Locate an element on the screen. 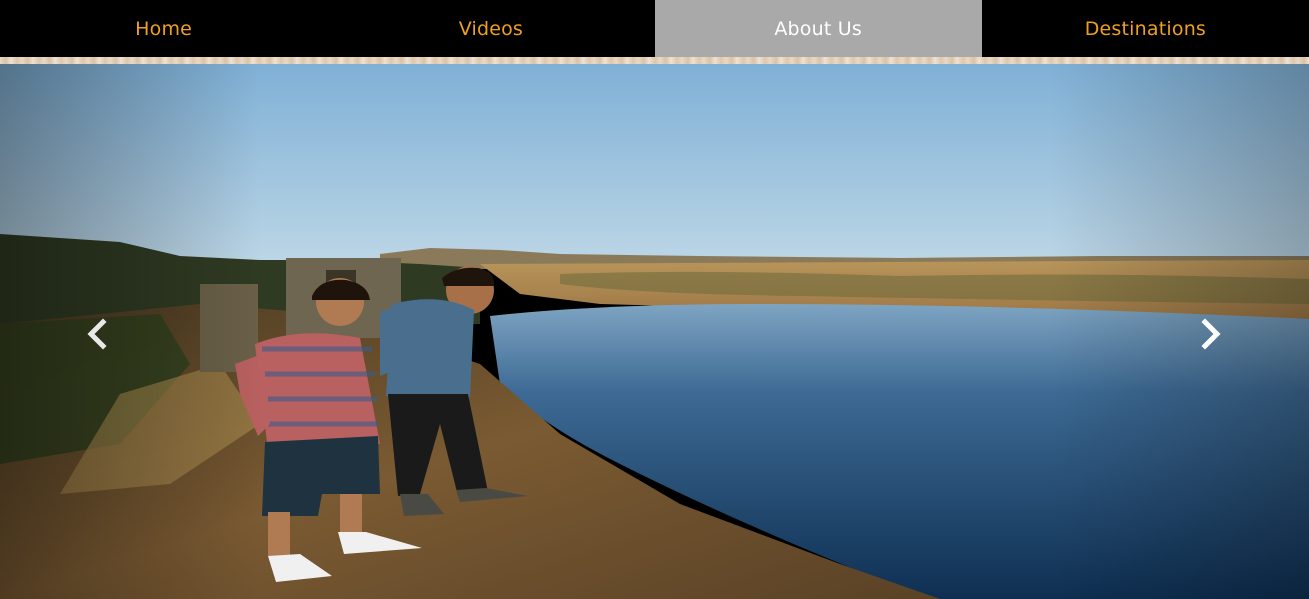 The image size is (1309, 599). decorative-strip is located at coordinates (654, 60).